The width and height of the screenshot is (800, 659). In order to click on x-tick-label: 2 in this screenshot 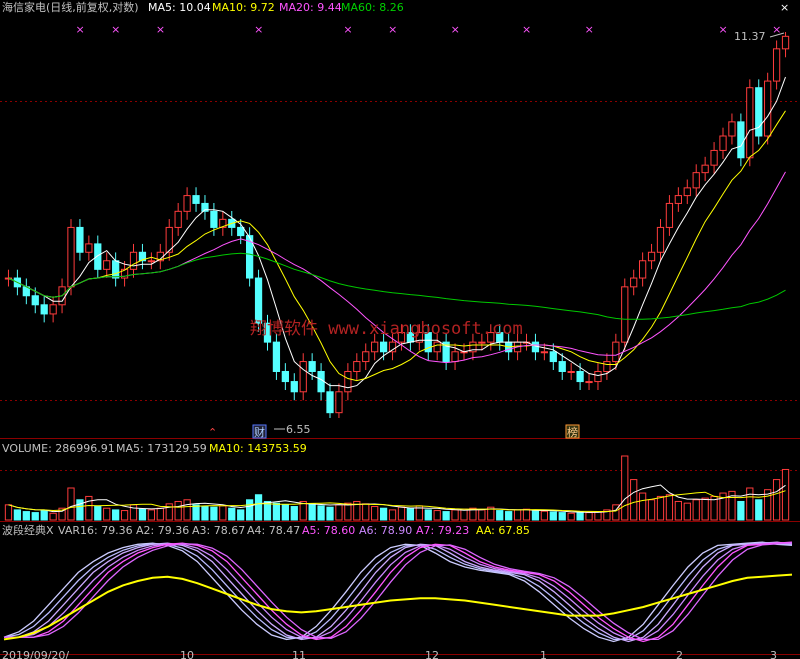, I will do `click(679, 654)`.